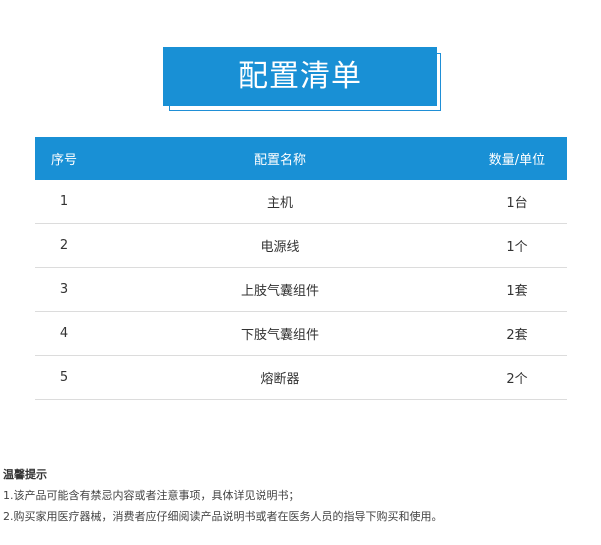  I want to click on title-banner: 配置清单, so click(303, 80).